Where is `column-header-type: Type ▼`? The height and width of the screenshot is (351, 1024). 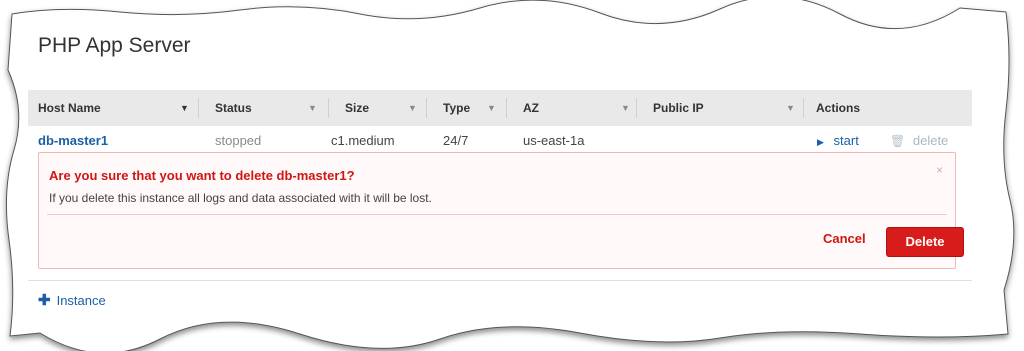
column-header-type: Type ▼ is located at coordinates (473, 108).